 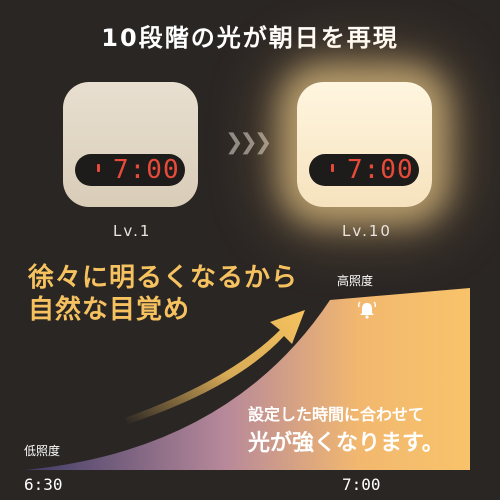 What do you see at coordinates (163, 294) in the screenshot?
I see `catchphrase: 徐々に明るくなるから 自然な目覚め` at bounding box center [163, 294].